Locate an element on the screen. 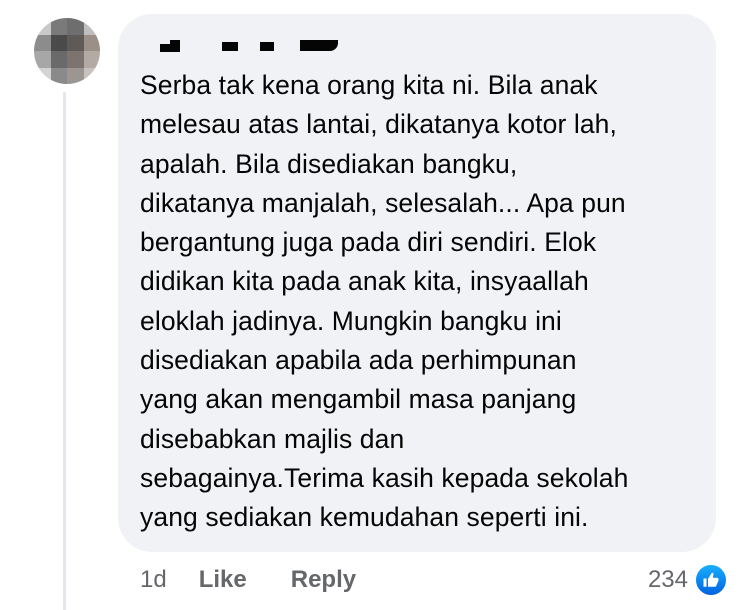  thread-line is located at coordinates (64, 351).